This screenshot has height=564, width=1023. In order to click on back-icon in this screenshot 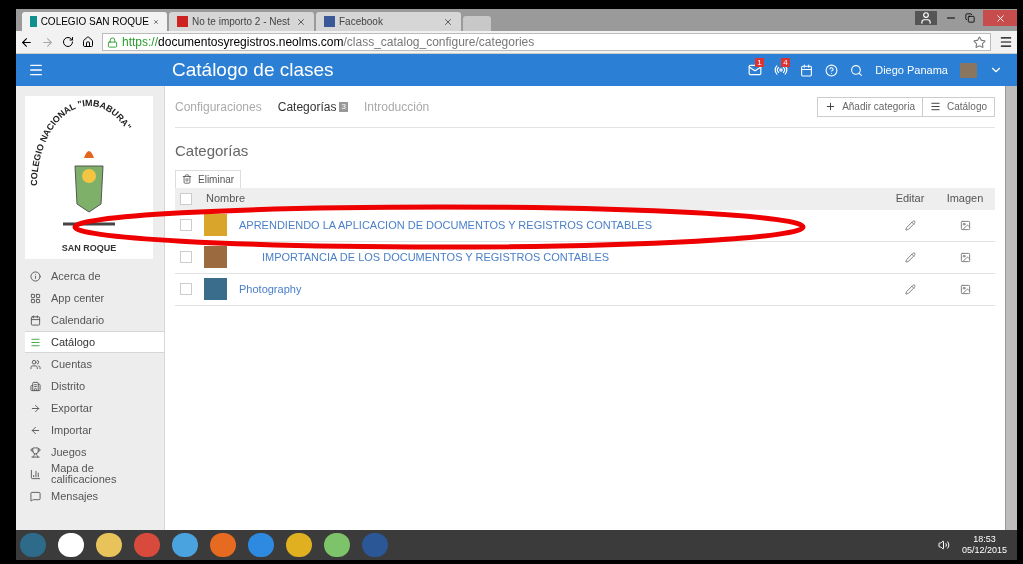, I will do `click(26, 42)`.